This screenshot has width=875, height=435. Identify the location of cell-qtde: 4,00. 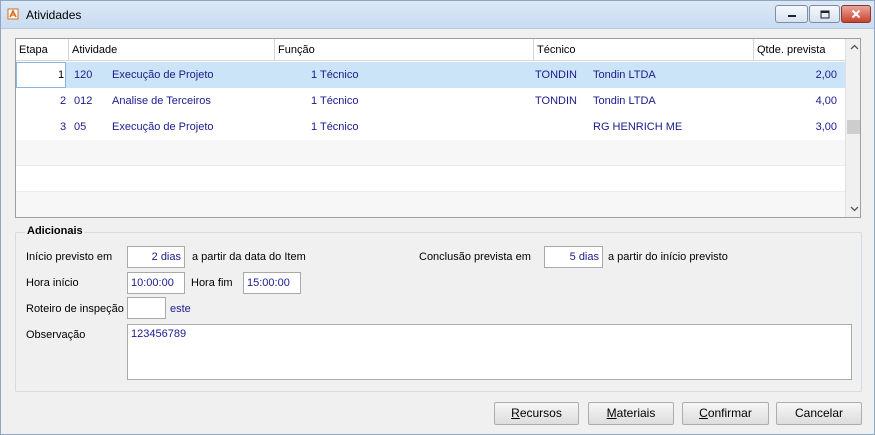
(826, 101).